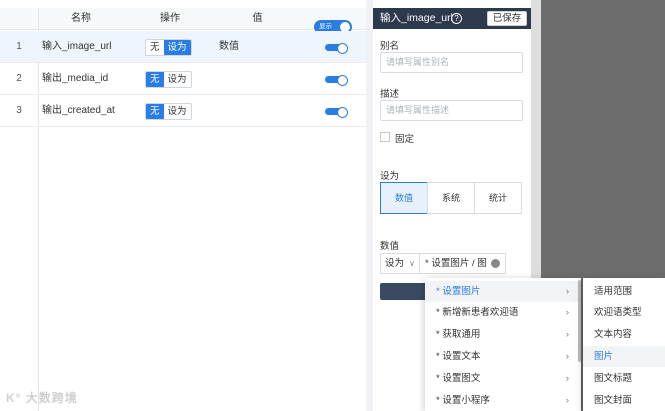  Describe the element at coordinates (624, 356) in the screenshot. I see `cascader-item: 图片` at that location.